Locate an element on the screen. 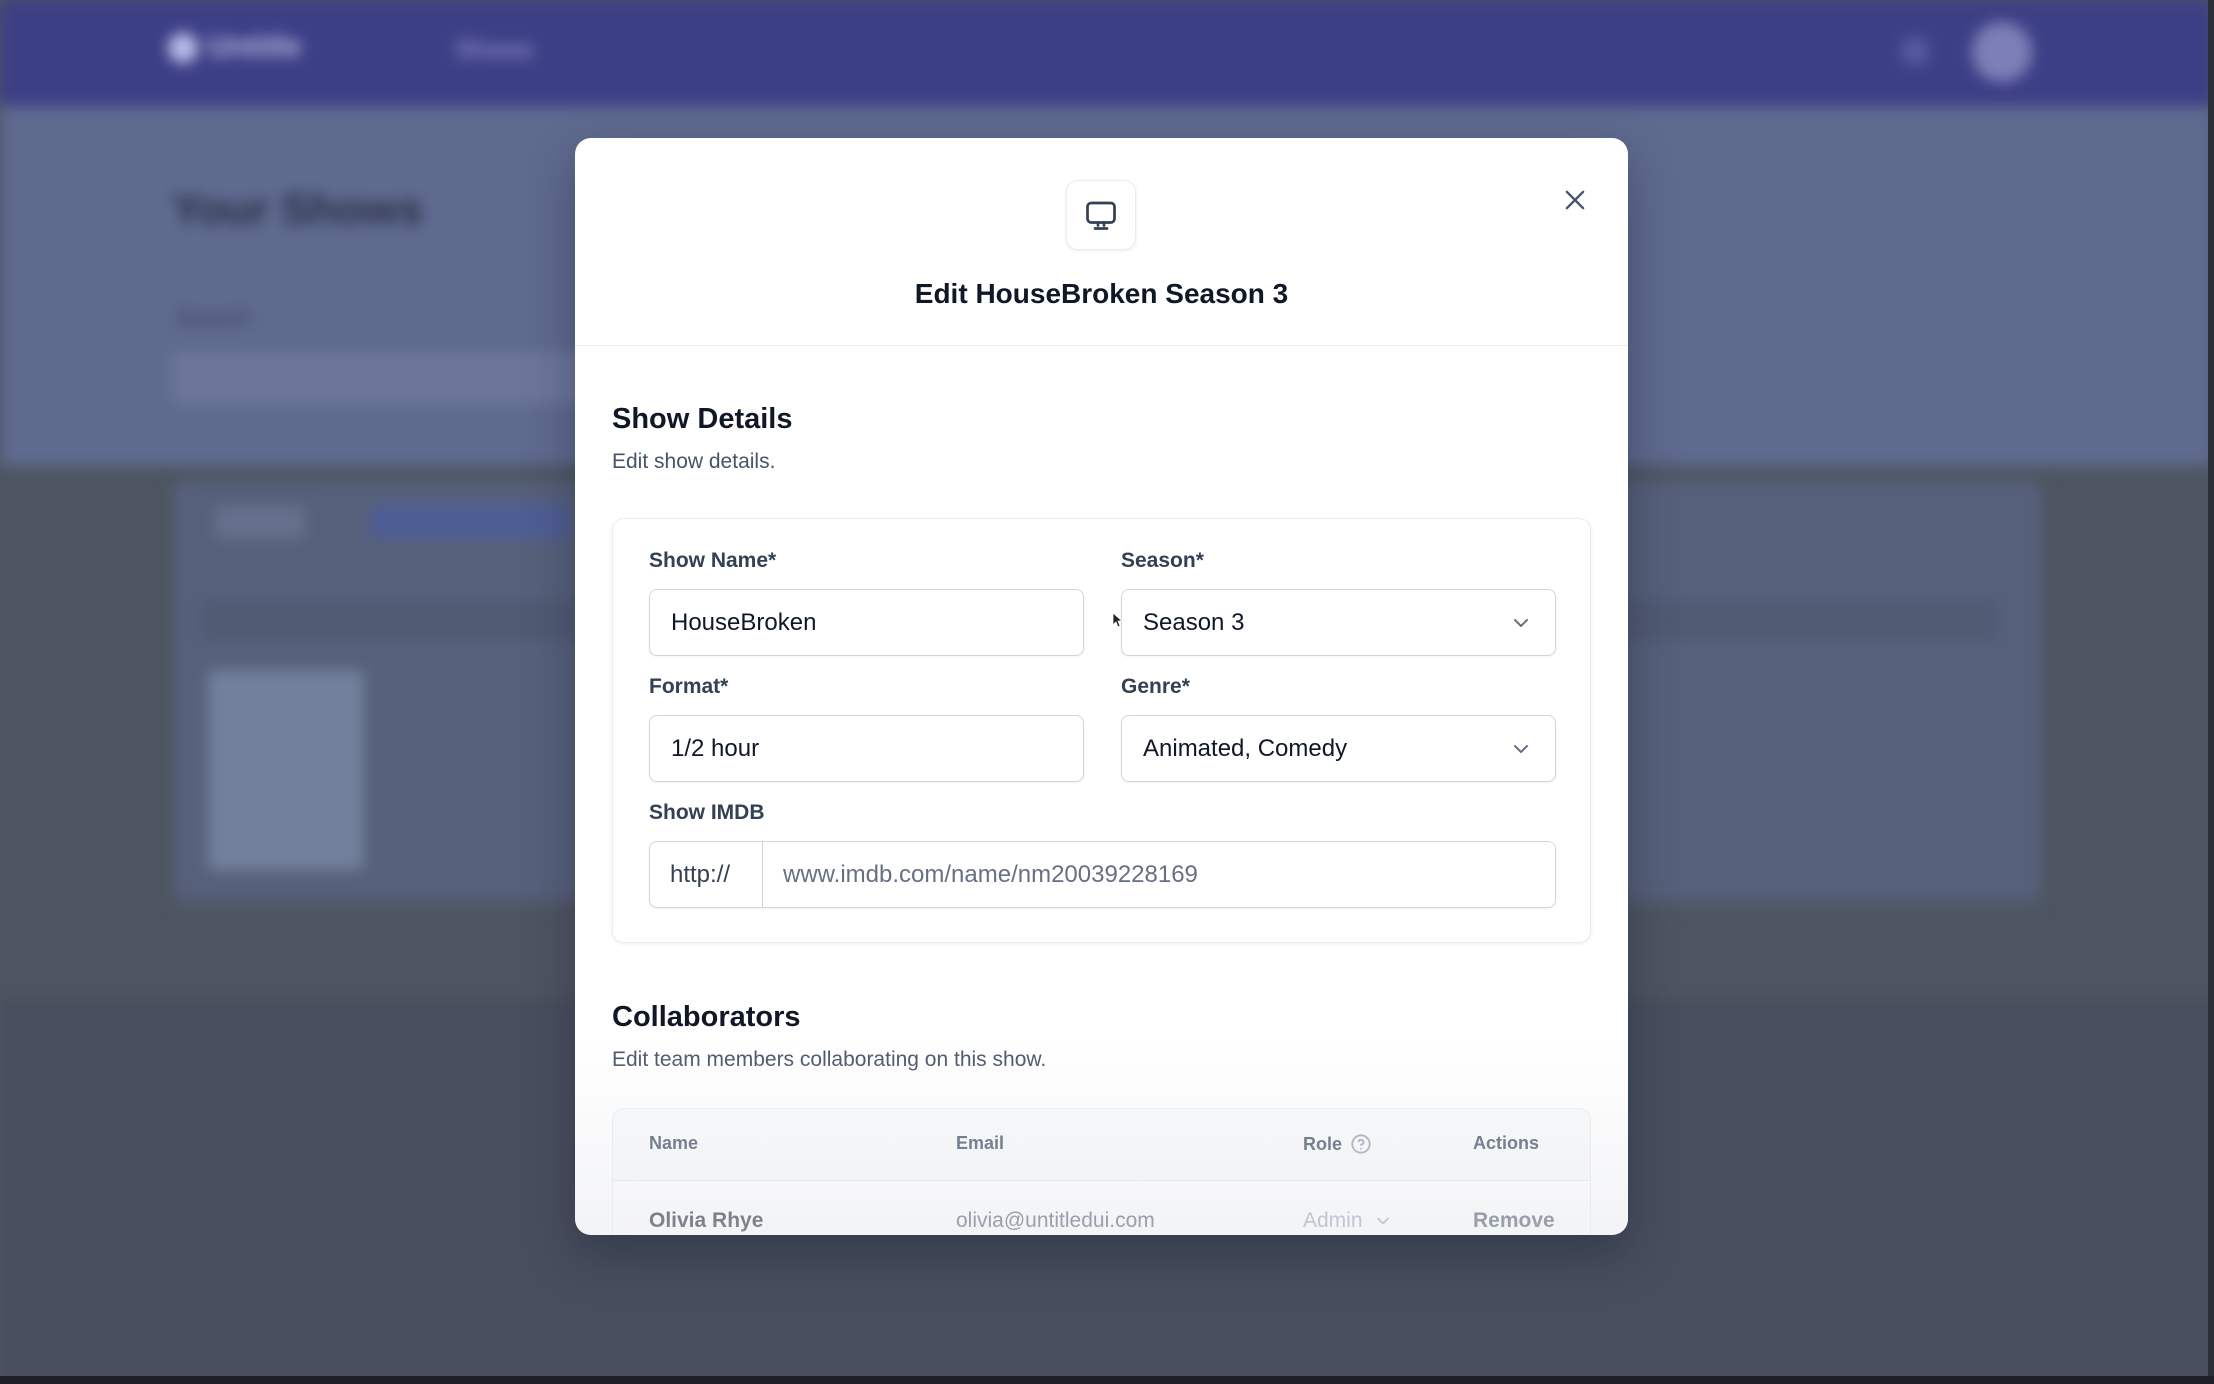  modal-header: Edit HouseBroken Season 3 is located at coordinates (1101, 242).